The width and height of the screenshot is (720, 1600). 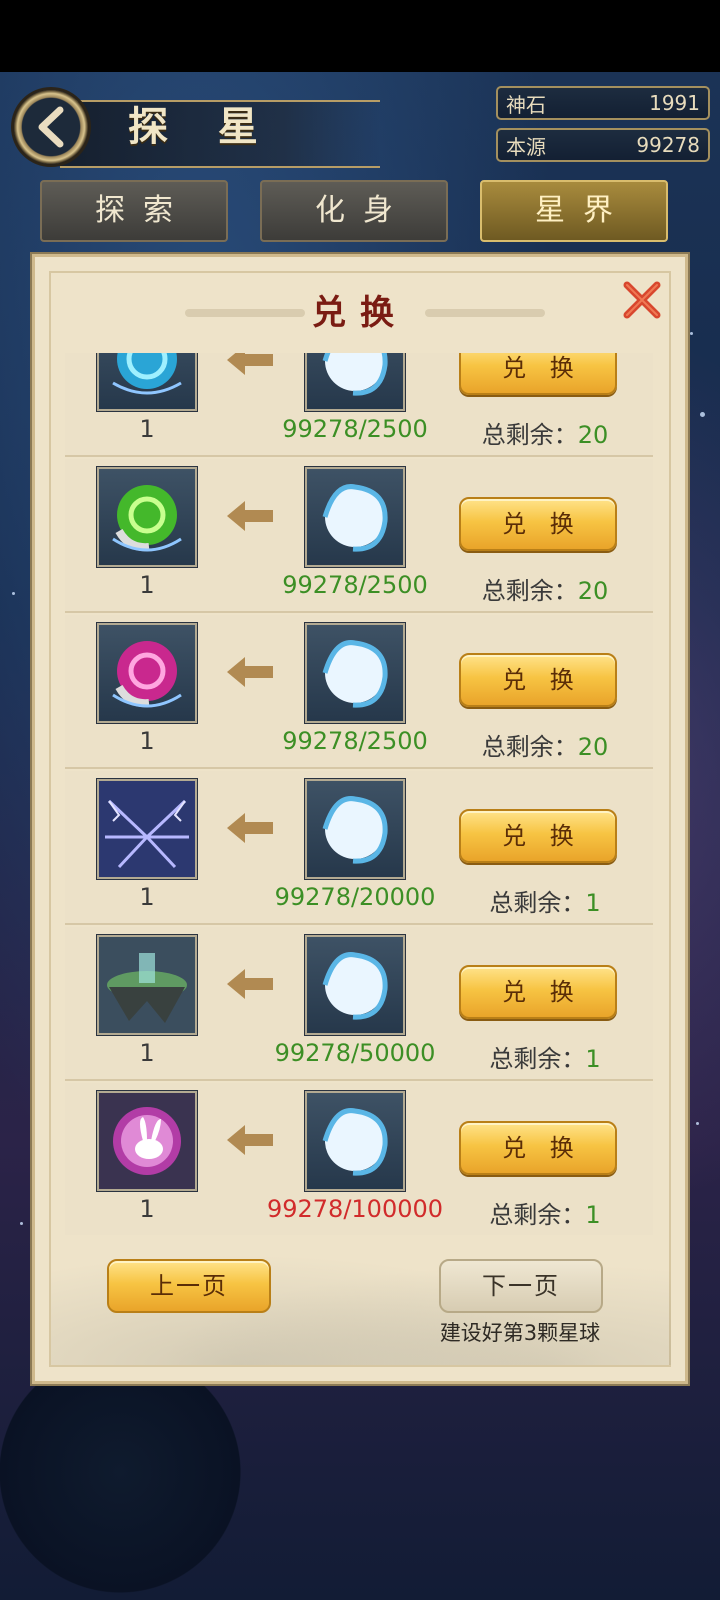 I want to click on lightning-wings-icon, so click(x=147, y=829).